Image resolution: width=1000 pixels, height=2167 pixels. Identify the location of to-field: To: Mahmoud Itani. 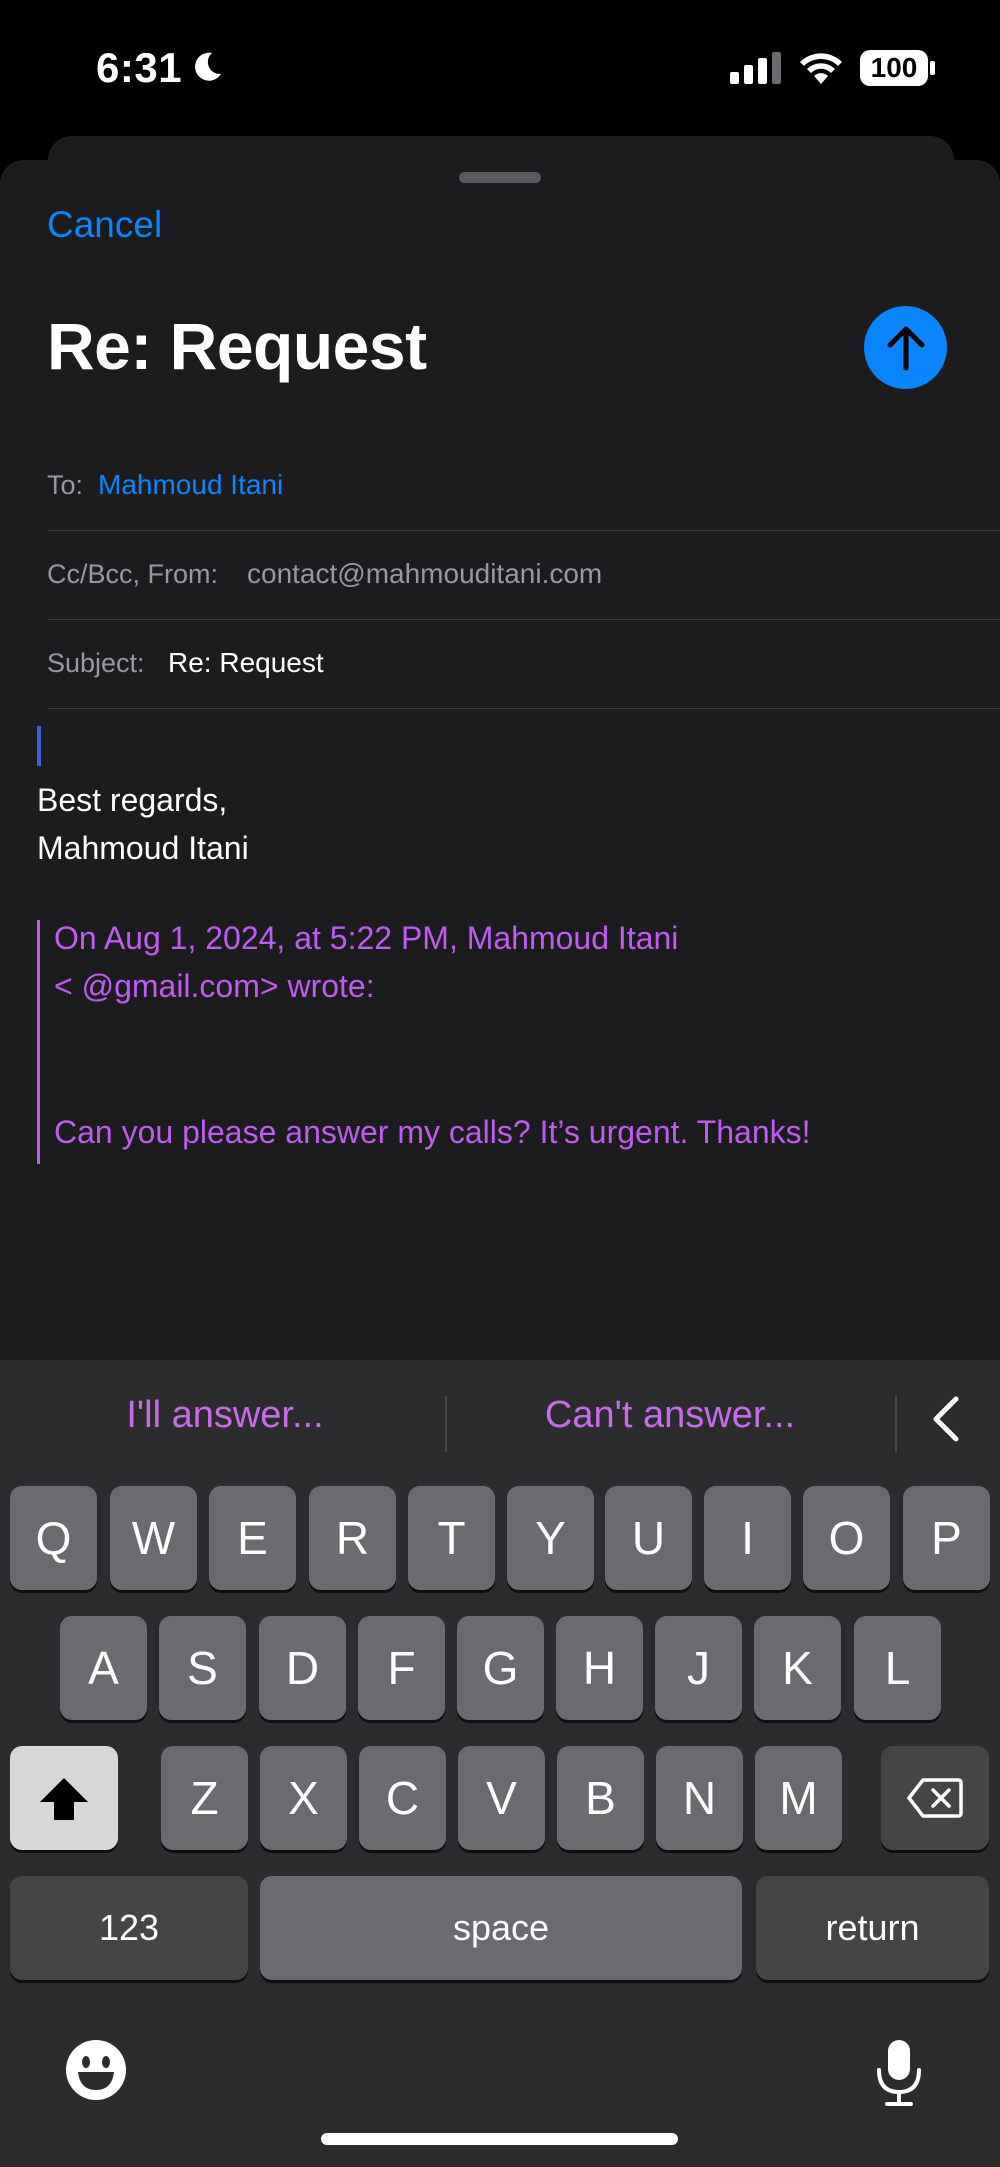
(523, 486).